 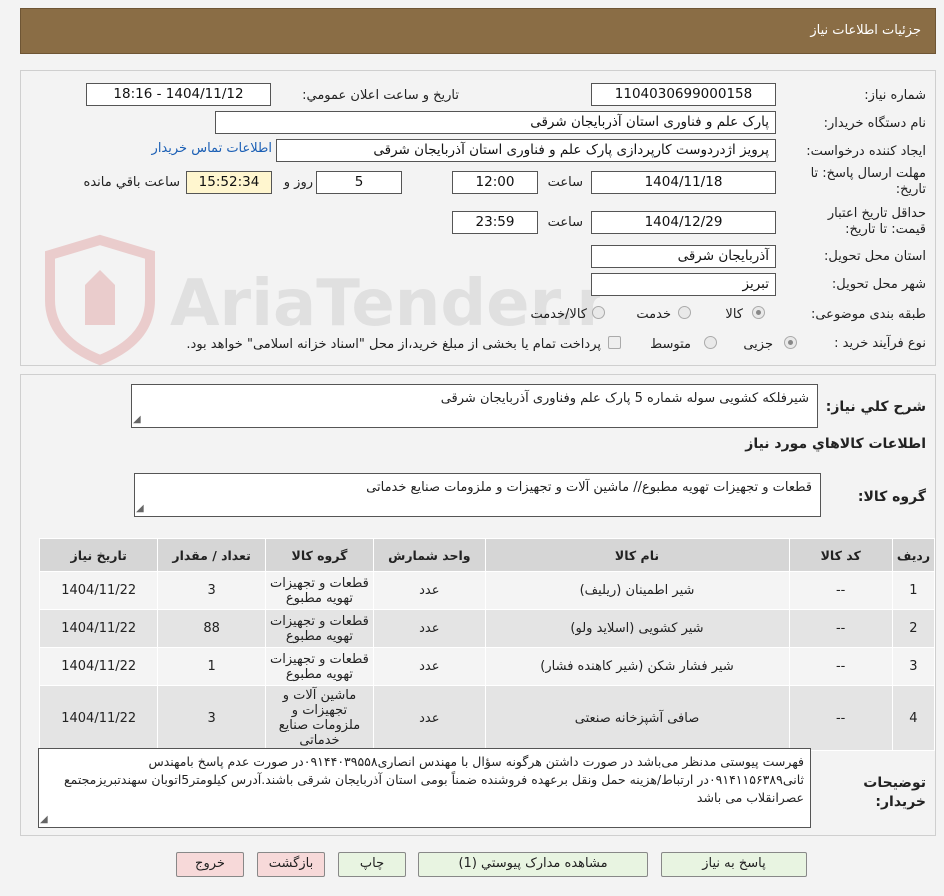 What do you see at coordinates (874, 123) in the screenshot?
I see `buyer-org-label: نام دستگاه خریدار:` at bounding box center [874, 123].